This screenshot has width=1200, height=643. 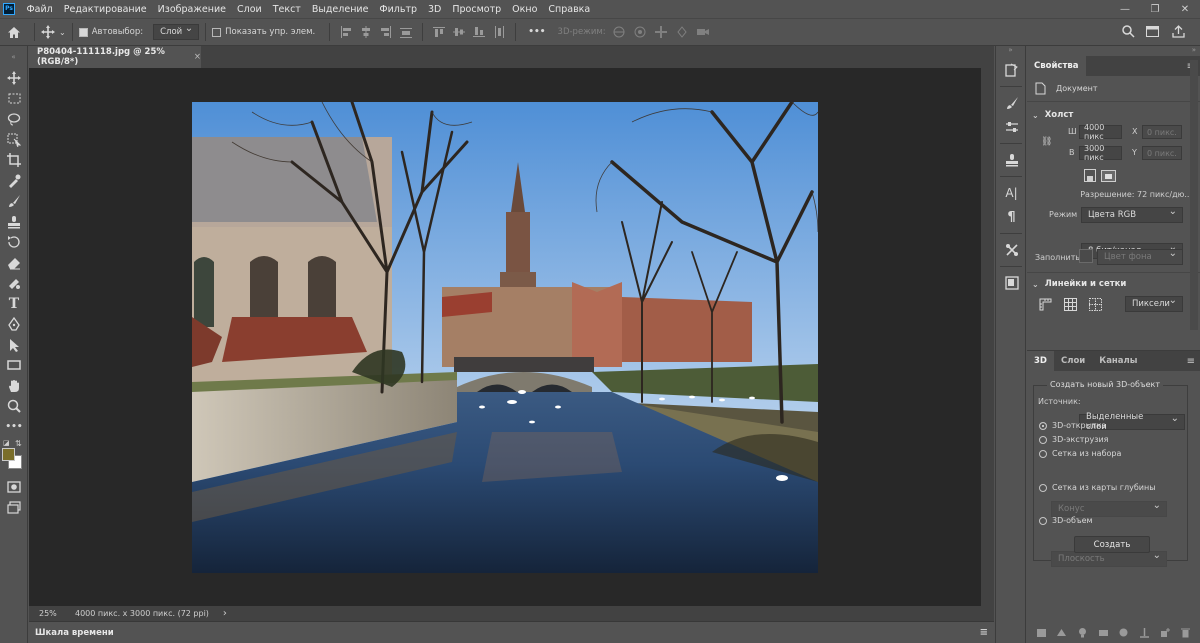 I want to click on fill-color-swatch, so click(x=1086, y=256).